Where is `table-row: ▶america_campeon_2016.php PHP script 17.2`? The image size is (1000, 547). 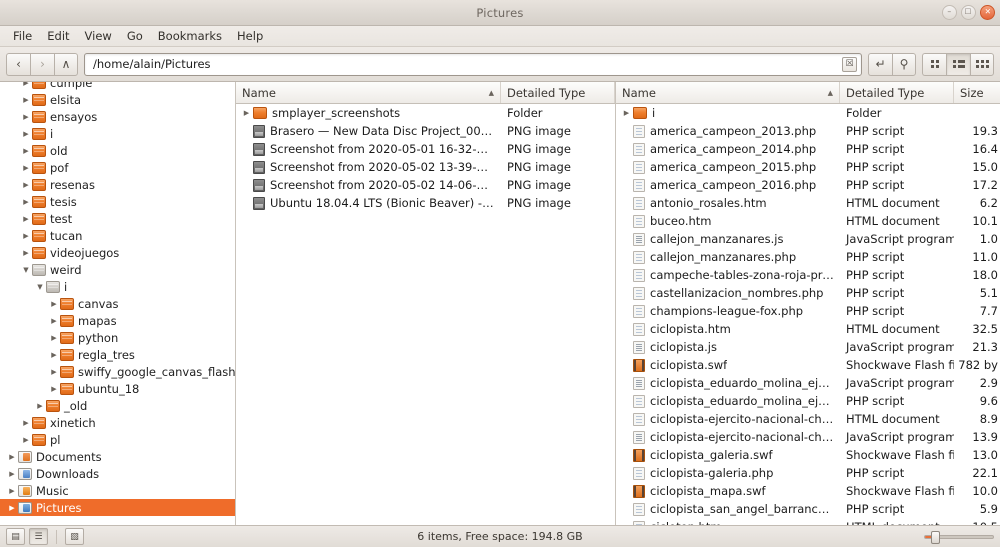
table-row: ▶america_campeon_2016.php PHP script 17.2 is located at coordinates (808, 185).